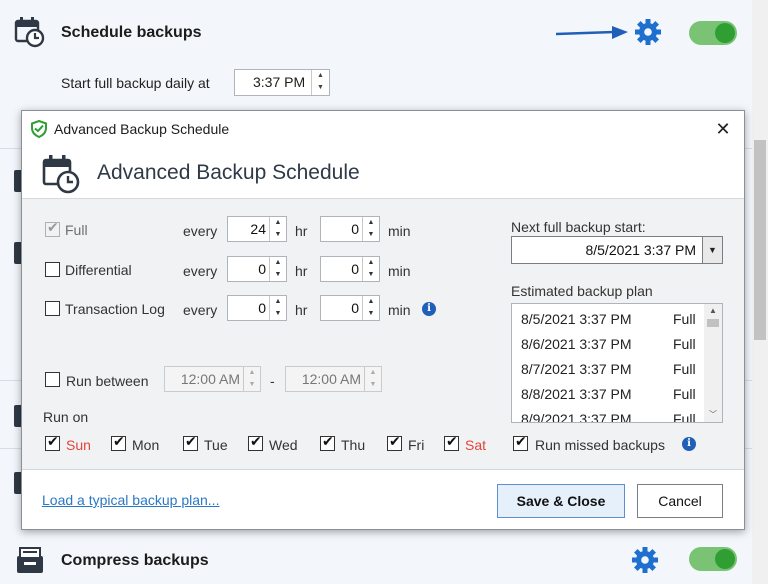 The image size is (768, 584). I want to click on run-between-label: Run between, so click(107, 381).